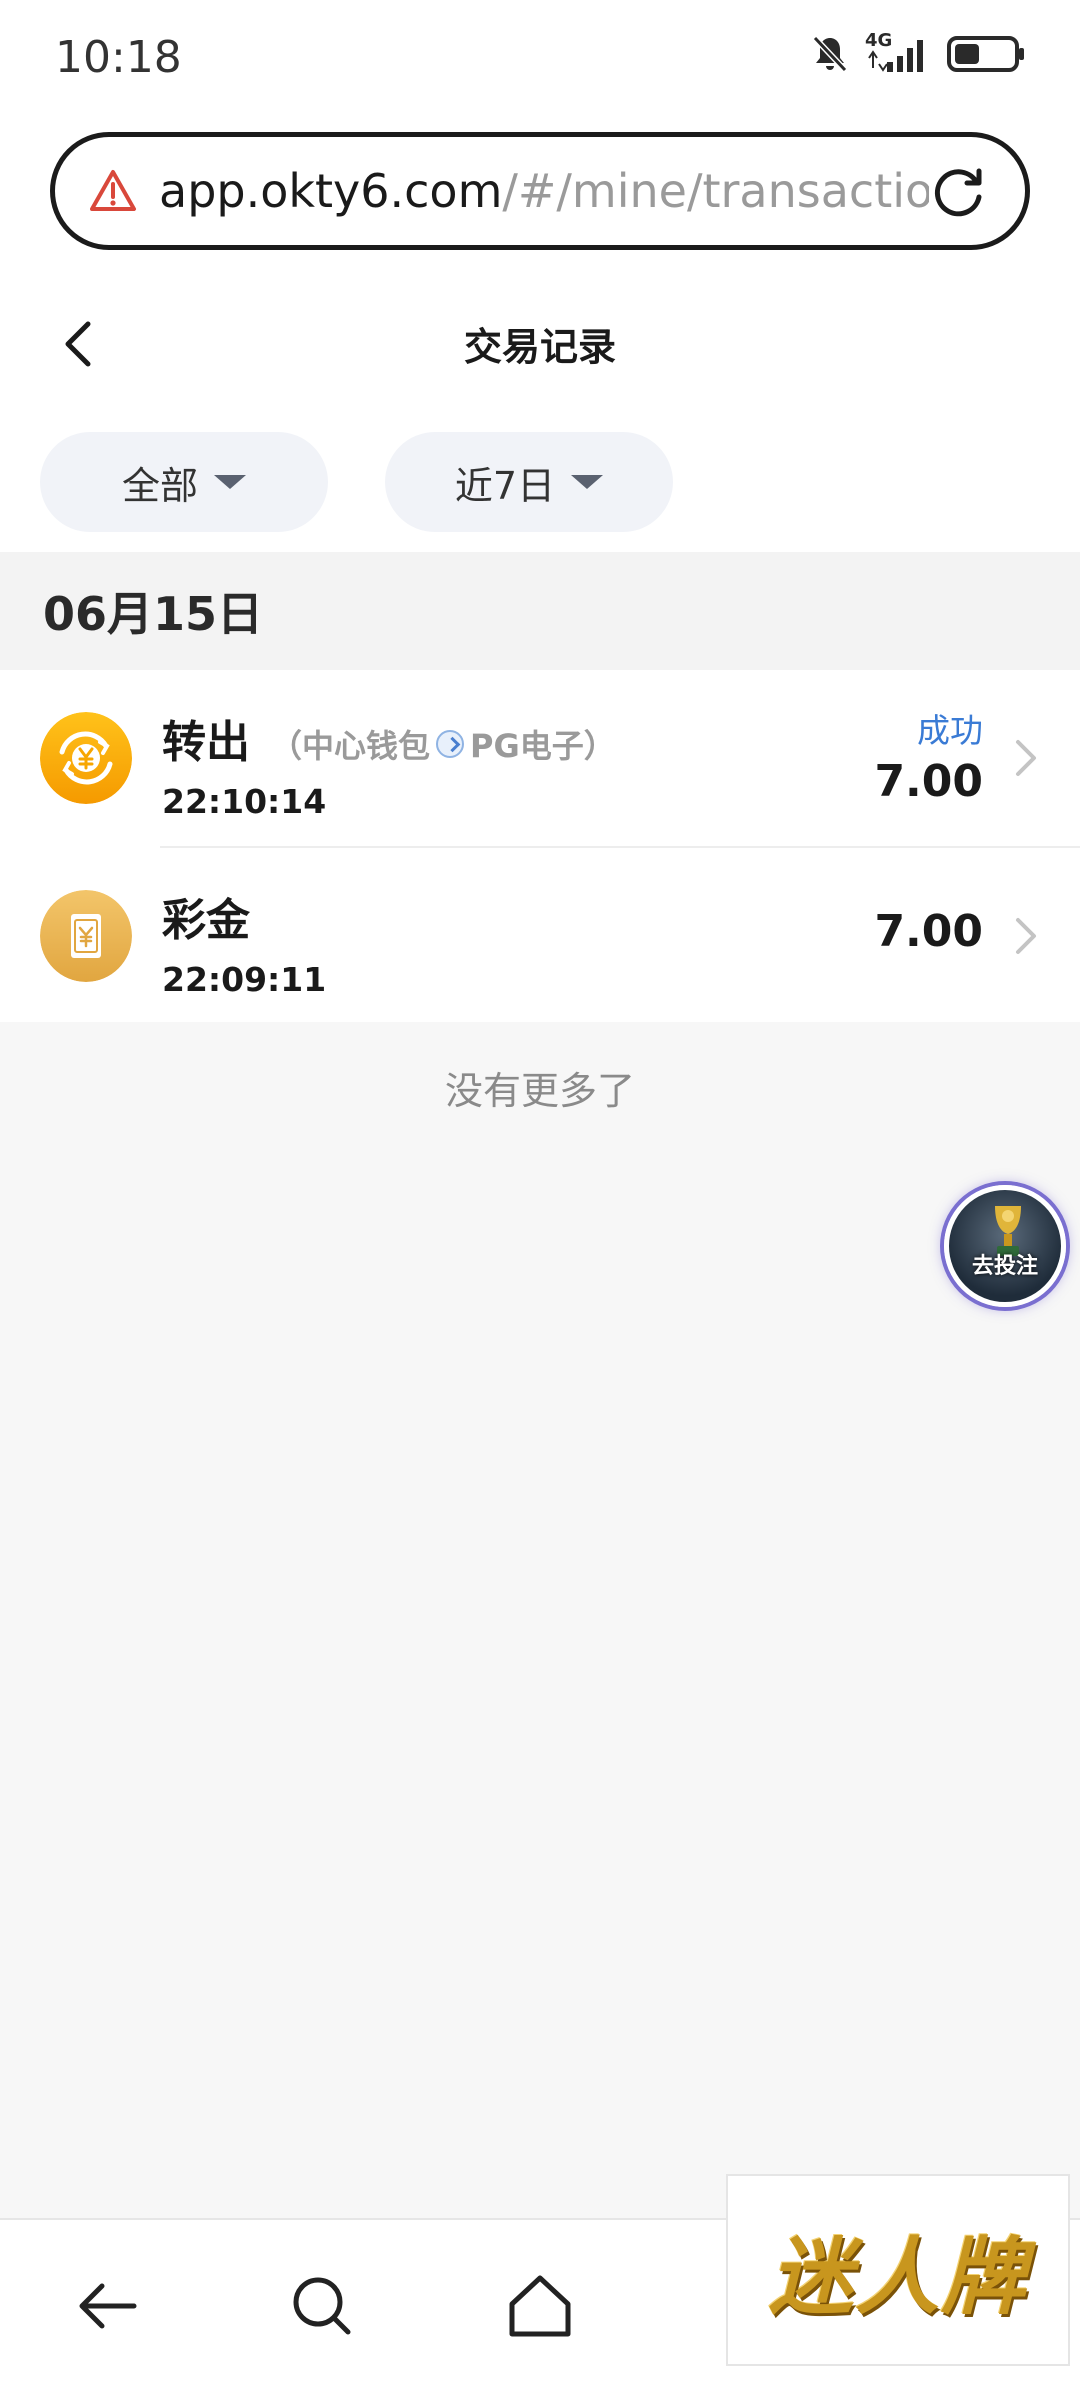  I want to click on back-arrow-icon, so click(108, 2306).